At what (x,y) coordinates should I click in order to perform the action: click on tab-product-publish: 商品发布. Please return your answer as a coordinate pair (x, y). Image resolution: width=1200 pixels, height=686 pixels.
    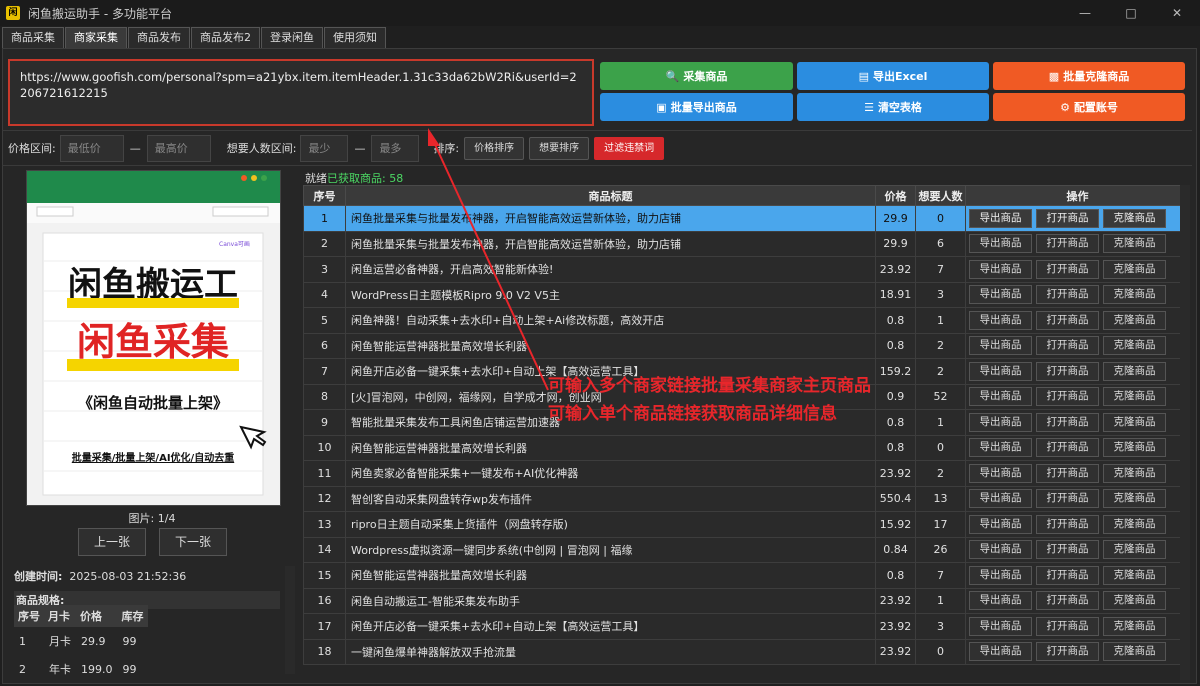
    Looking at the image, I should click on (159, 37).